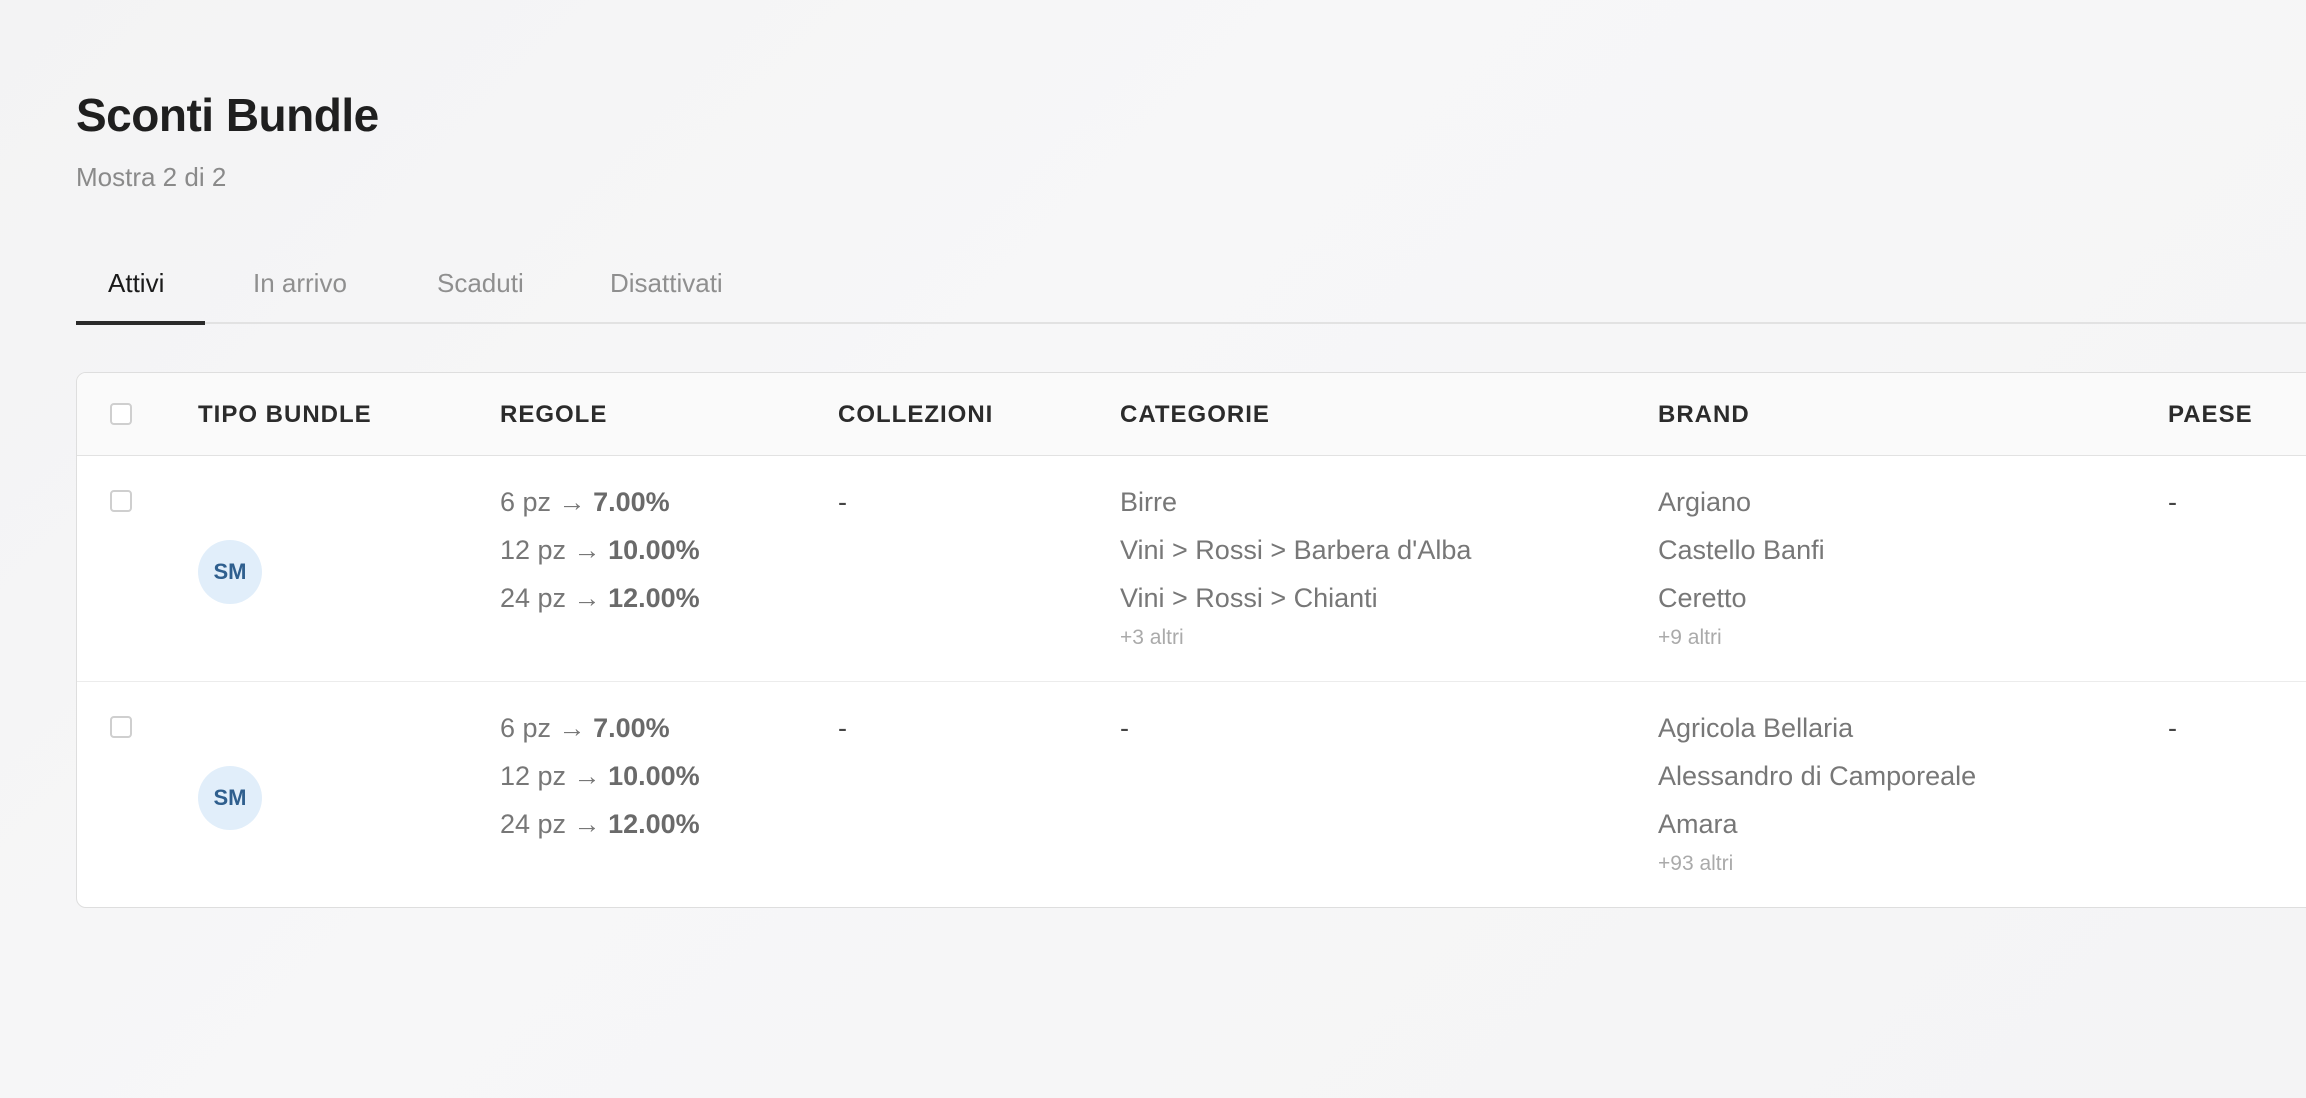 This screenshot has width=2306, height=1098. What do you see at coordinates (1696, 863) in the screenshot?
I see `more-brands-count: +93 altri` at bounding box center [1696, 863].